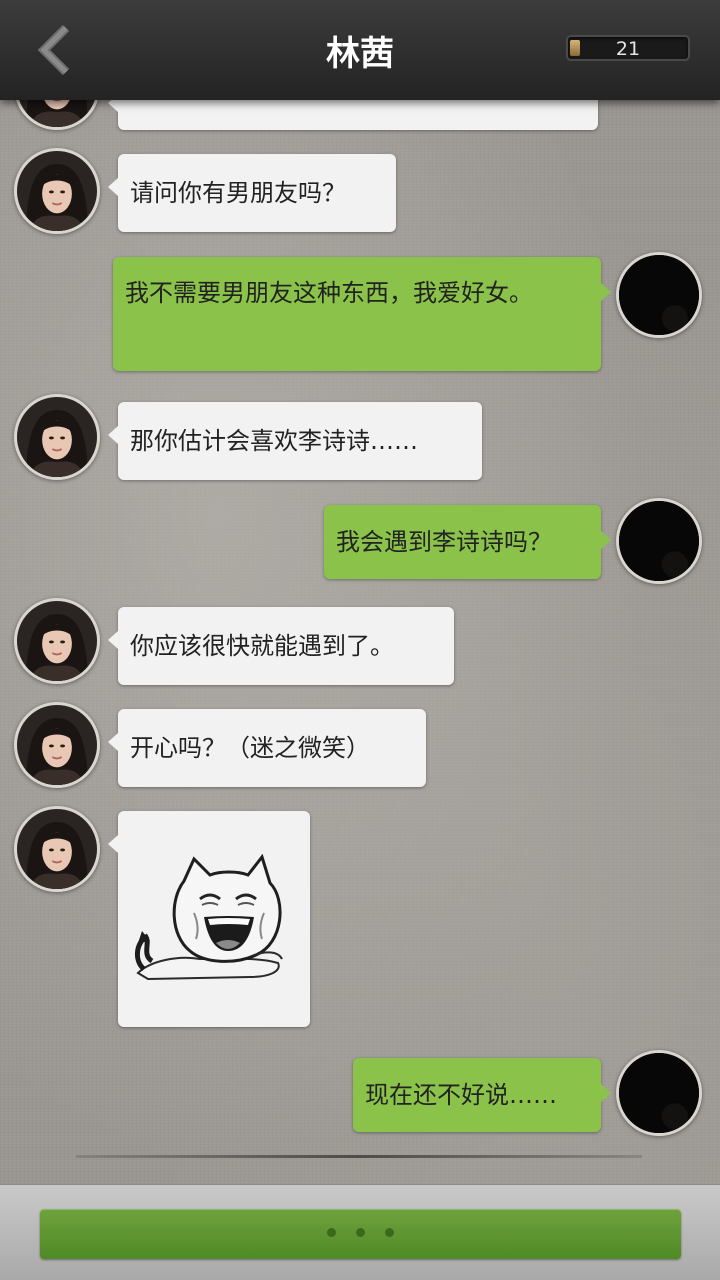 The image size is (720, 1280). I want to click on message-text: 开心吗？（迷之微笑）, so click(250, 748).